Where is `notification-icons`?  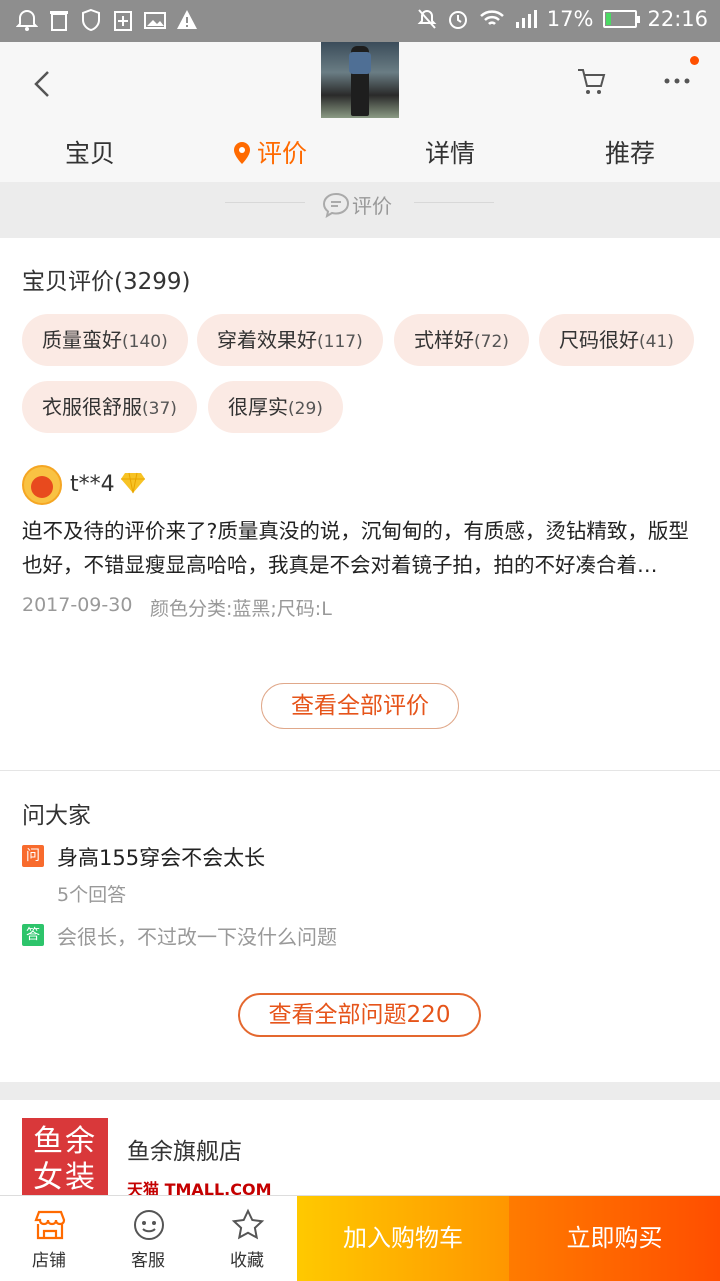 notification-icons is located at coordinates (107, 20).